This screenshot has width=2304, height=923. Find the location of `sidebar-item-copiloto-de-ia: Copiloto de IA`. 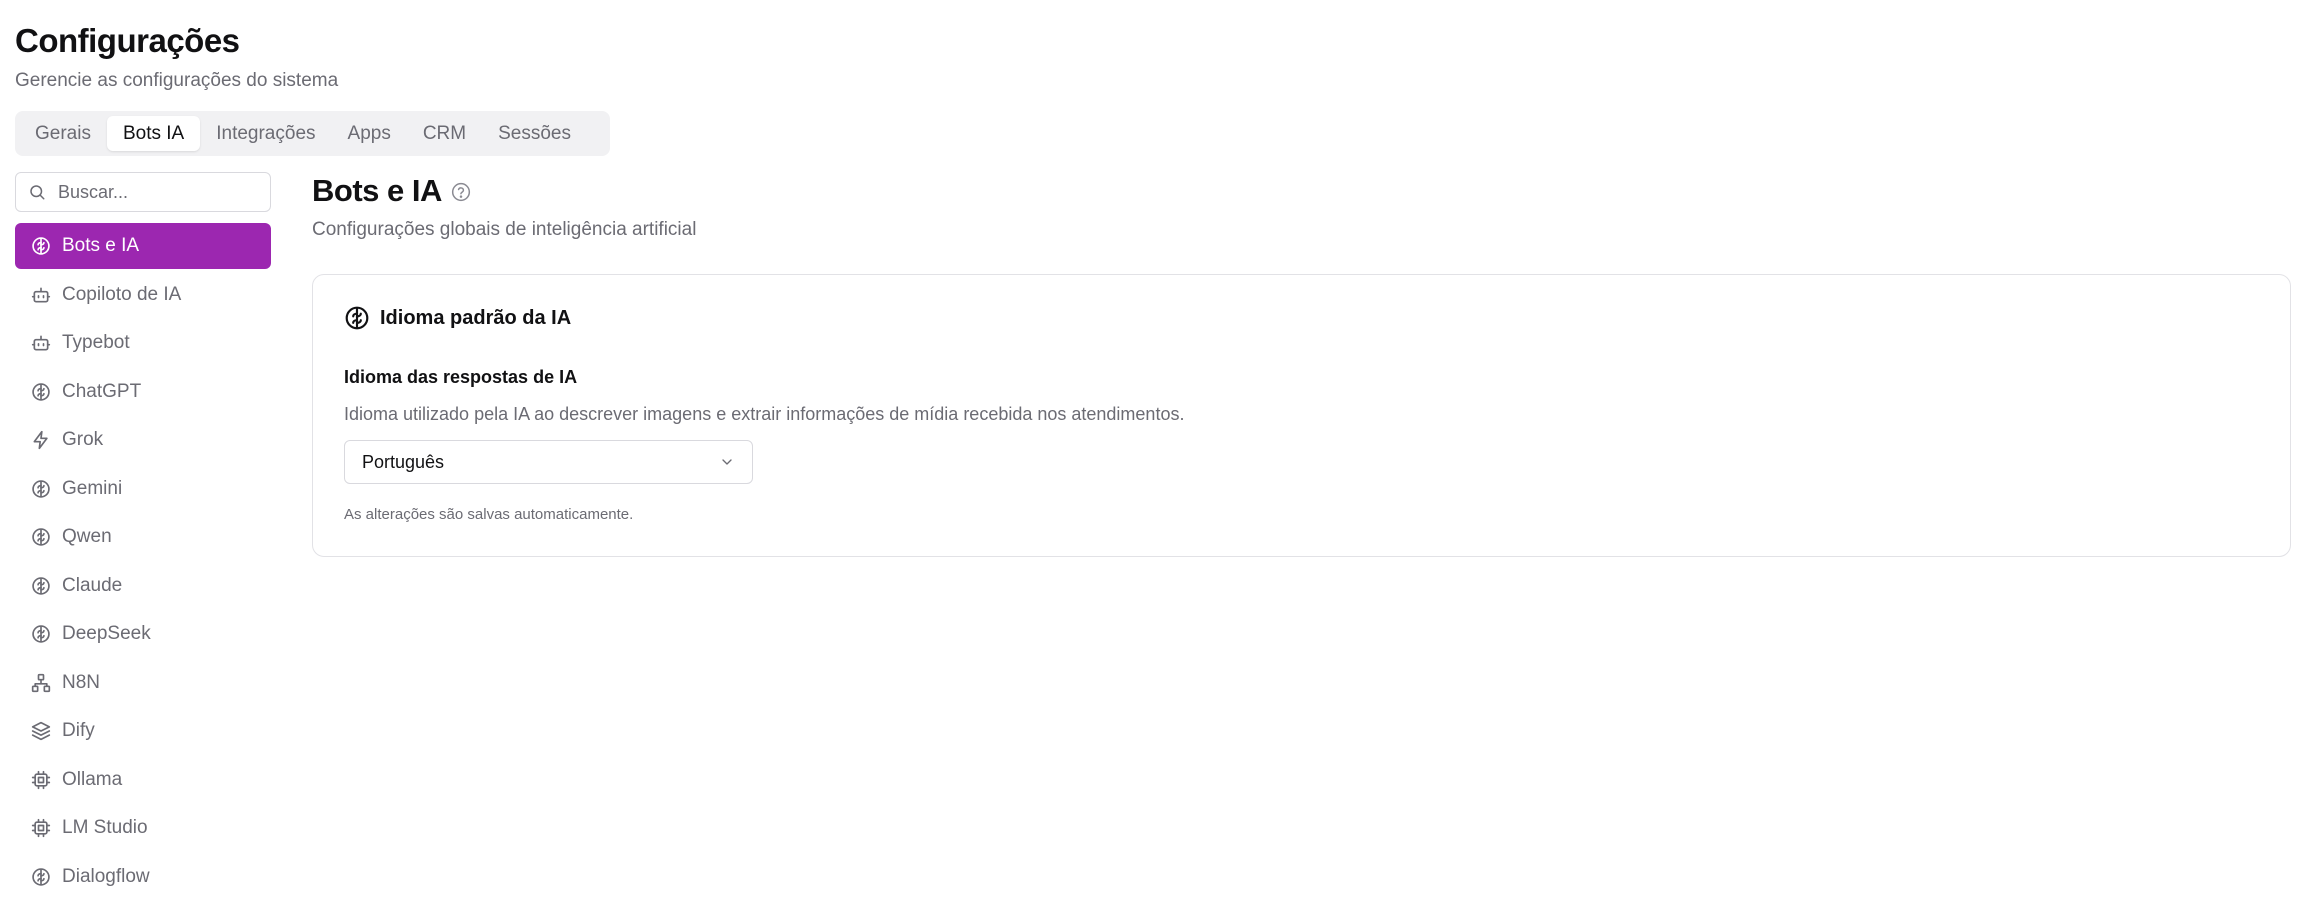

sidebar-item-copiloto-de-ia: Copiloto de IA is located at coordinates (143, 295).